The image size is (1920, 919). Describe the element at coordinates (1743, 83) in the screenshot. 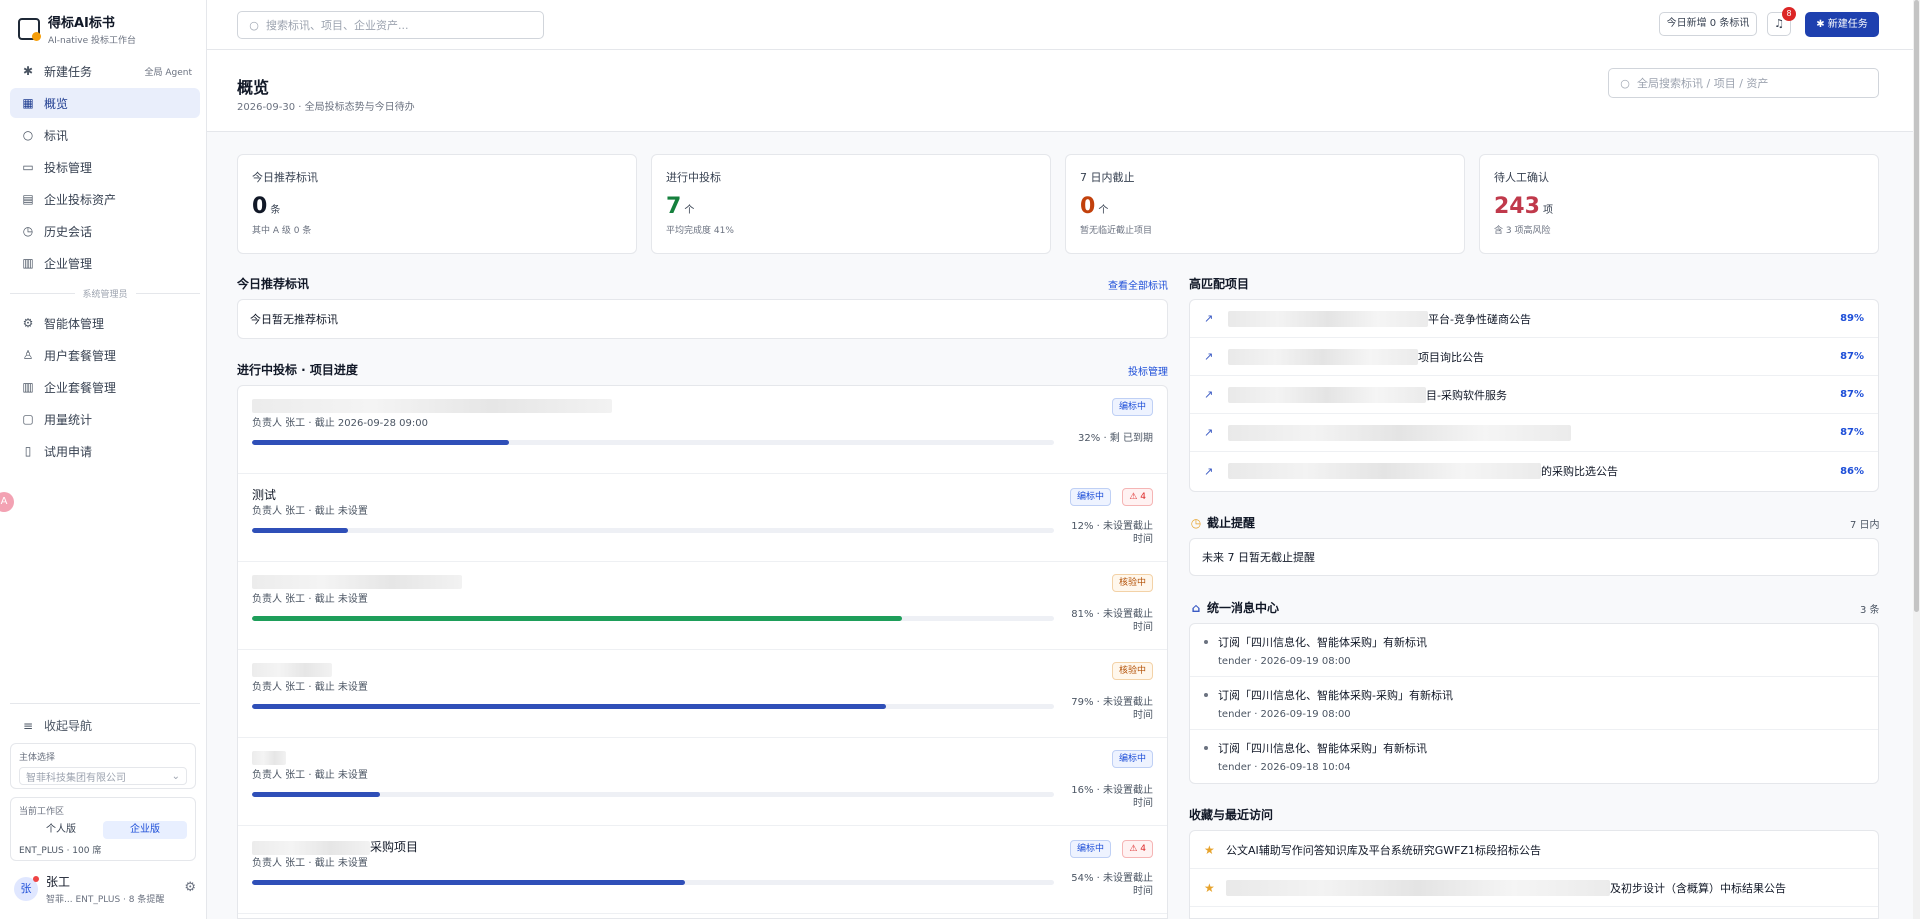

I see `global-search-input: ○ 全局搜索标讯 / 项目 / 资产` at that location.